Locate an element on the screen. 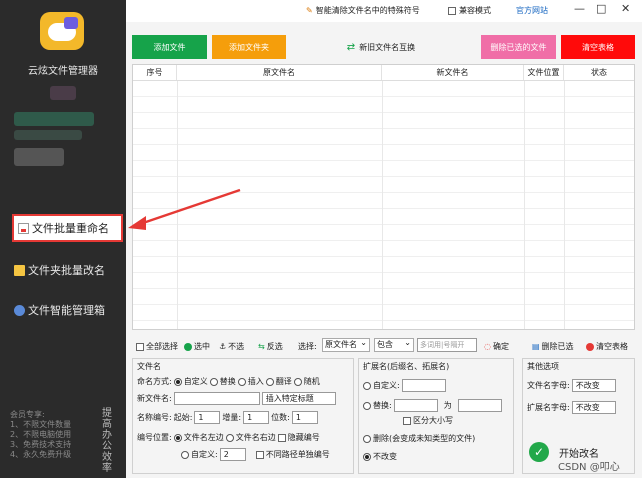 The width and height of the screenshot is (642, 478). radio-pos-custom is located at coordinates (185, 454).